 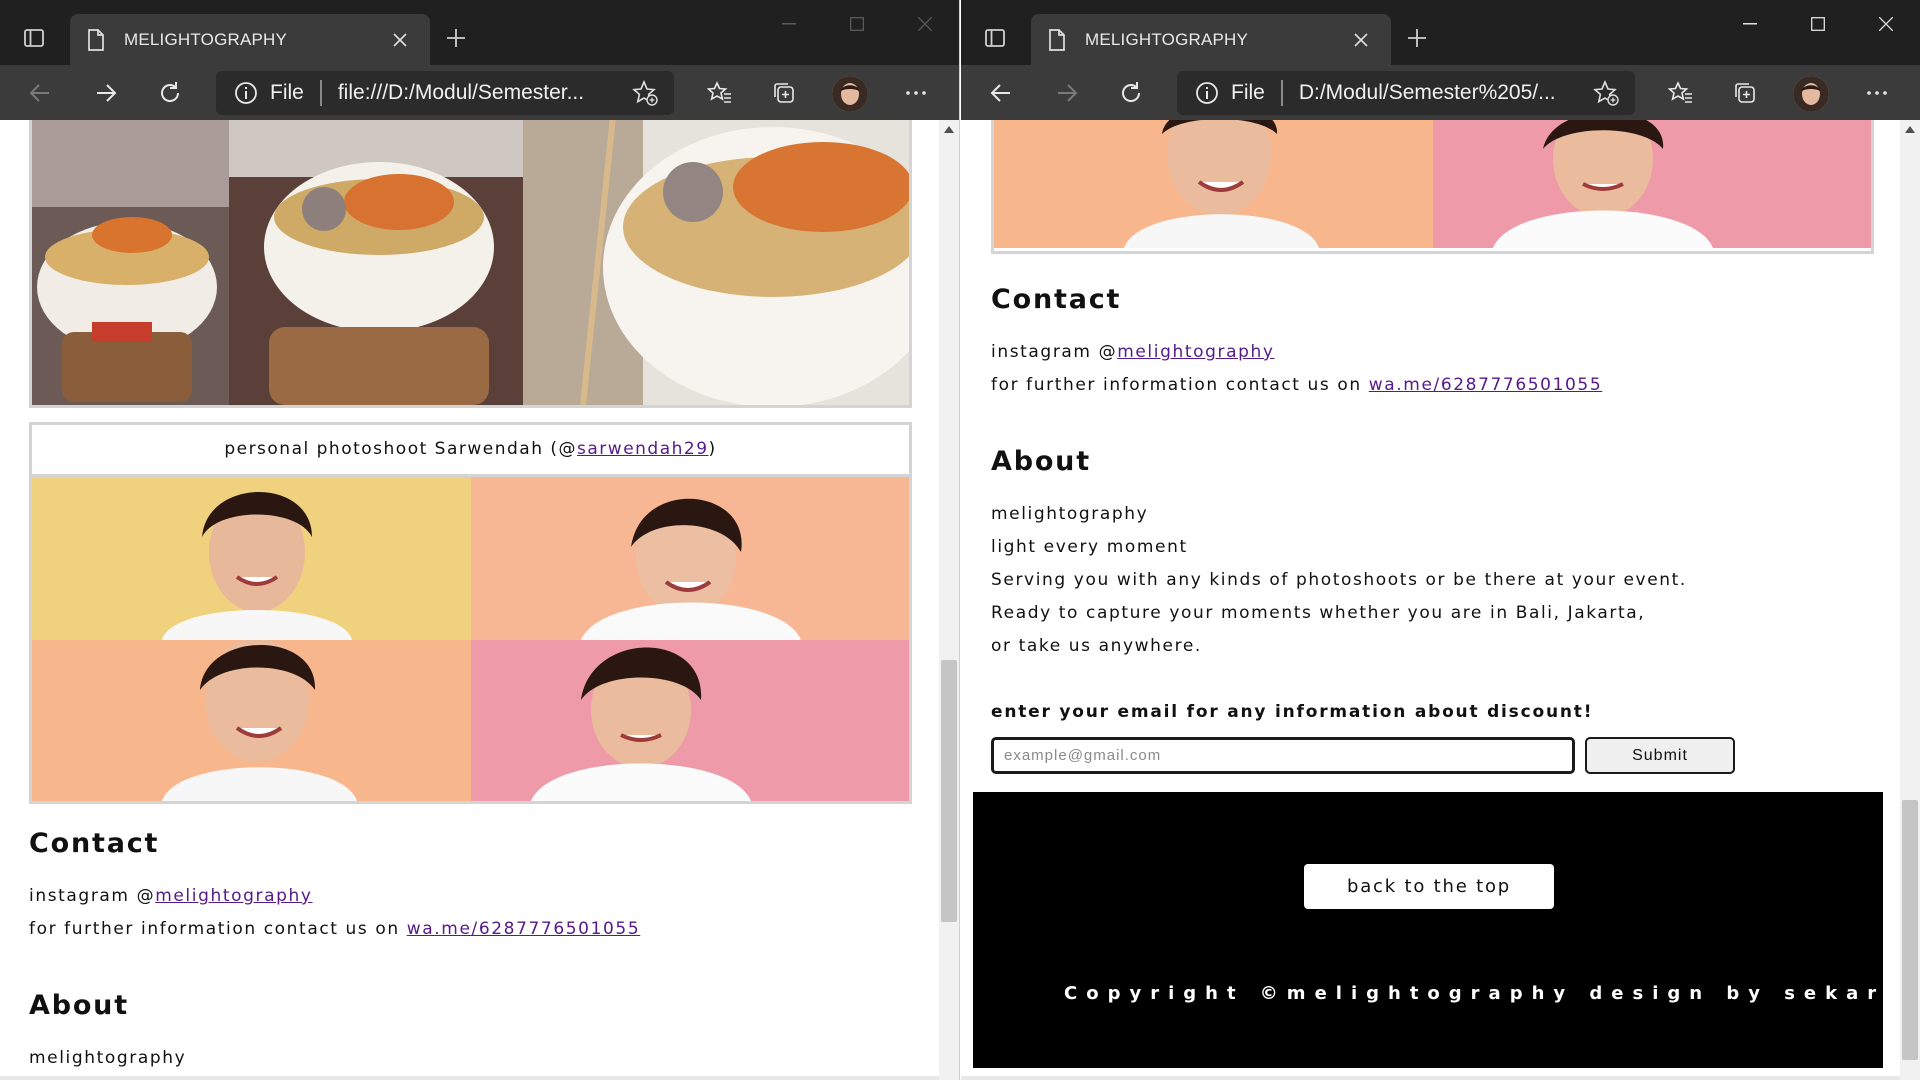 What do you see at coordinates (1660, 755) in the screenshot?
I see `submit-button: Submit` at bounding box center [1660, 755].